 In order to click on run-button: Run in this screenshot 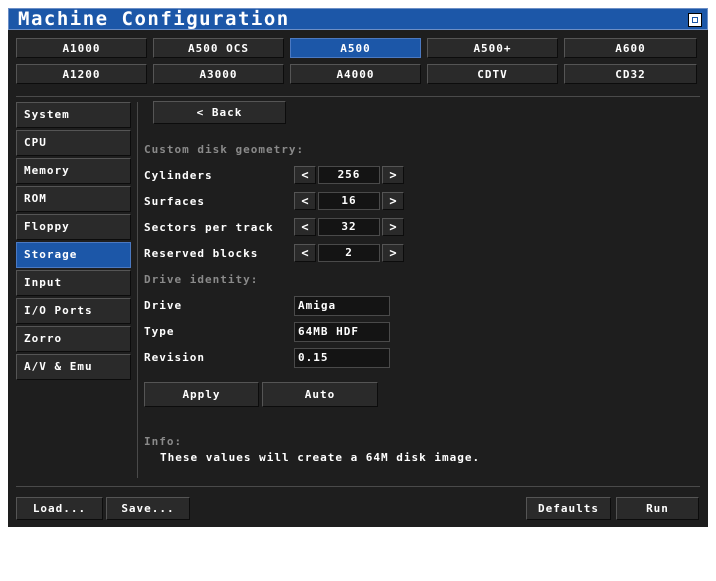, I will do `click(657, 508)`.